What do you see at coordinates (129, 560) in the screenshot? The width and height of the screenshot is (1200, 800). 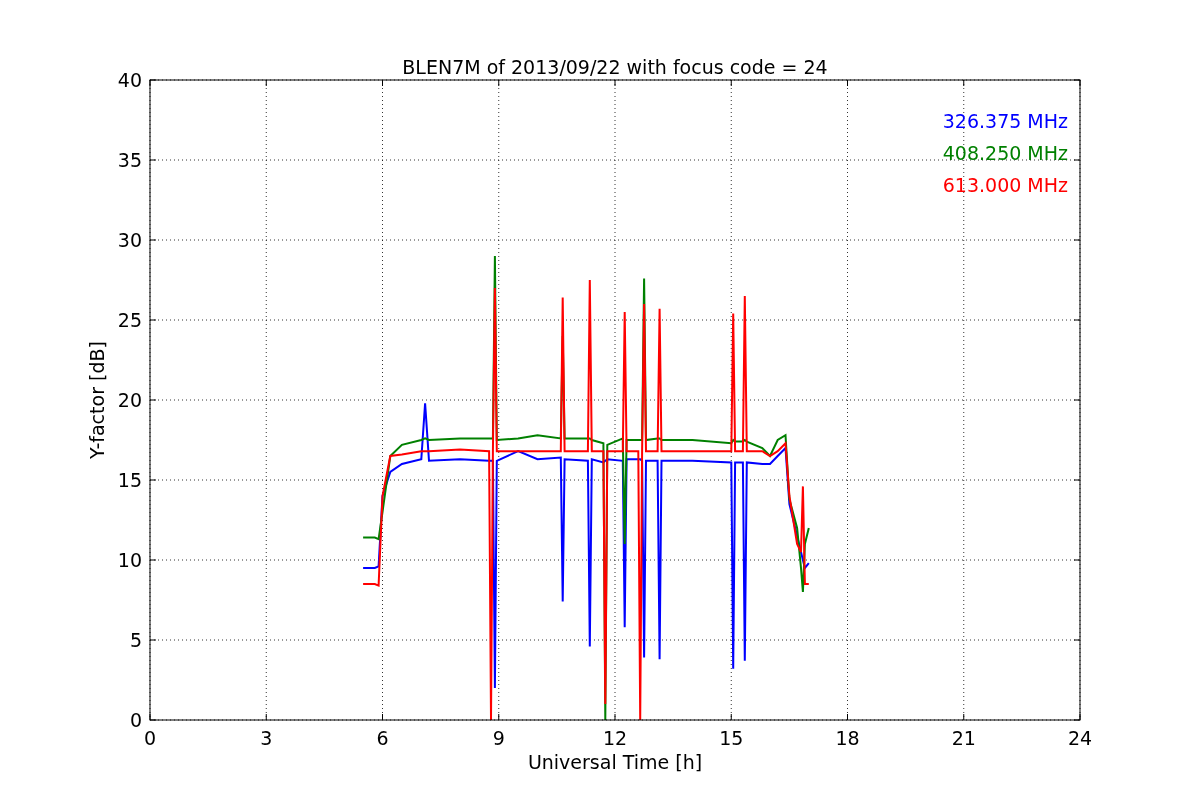 I see `y-tick-label: 10` at bounding box center [129, 560].